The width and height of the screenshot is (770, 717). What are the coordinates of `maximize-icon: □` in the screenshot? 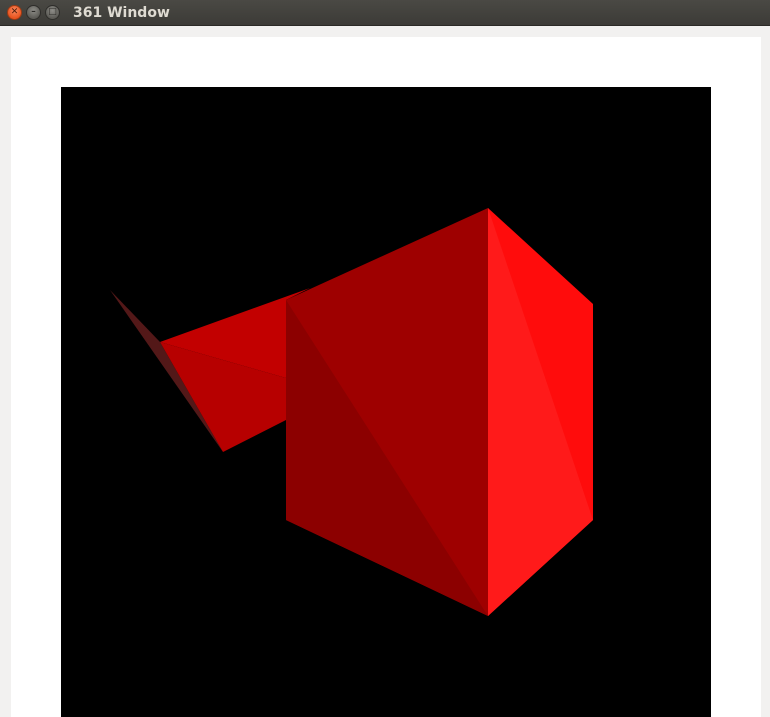 It's located at (52, 12).